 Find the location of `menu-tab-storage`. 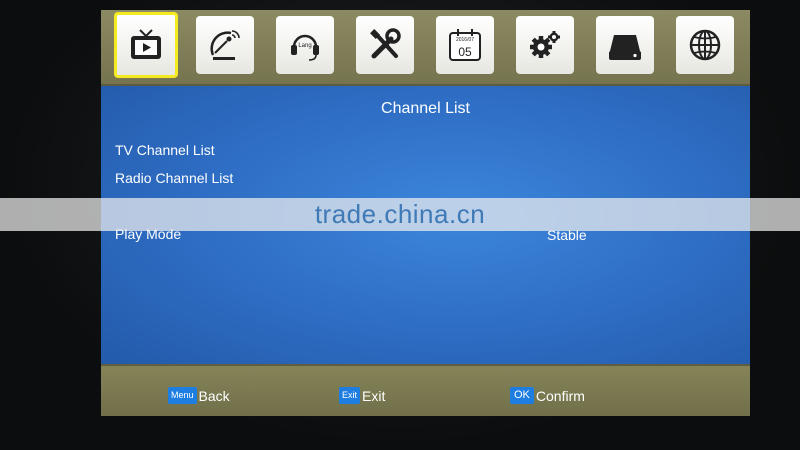

menu-tab-storage is located at coordinates (625, 45).